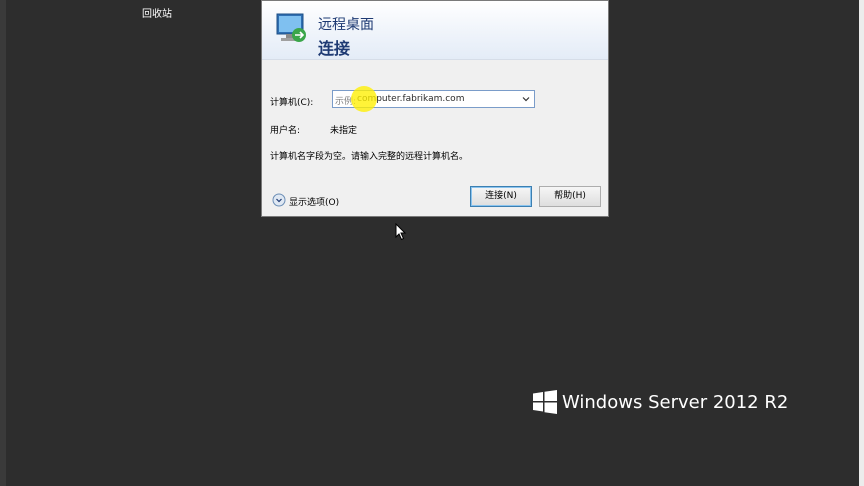 Image resolution: width=864 pixels, height=486 pixels. What do you see at coordinates (570, 196) in the screenshot?
I see `help-button: 帮助(H)` at bounding box center [570, 196].